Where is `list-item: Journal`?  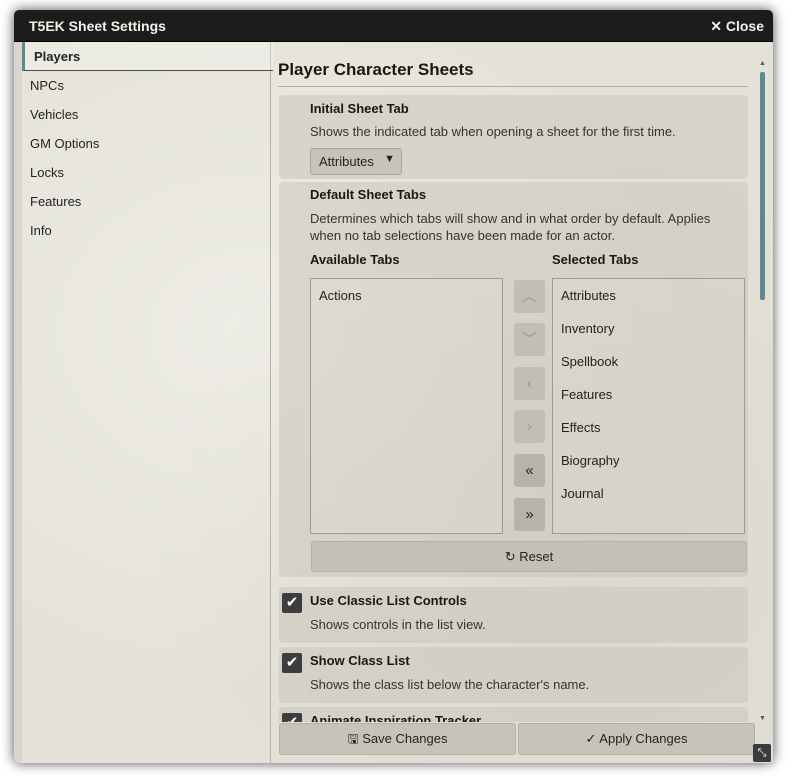 list-item: Journal is located at coordinates (582, 493).